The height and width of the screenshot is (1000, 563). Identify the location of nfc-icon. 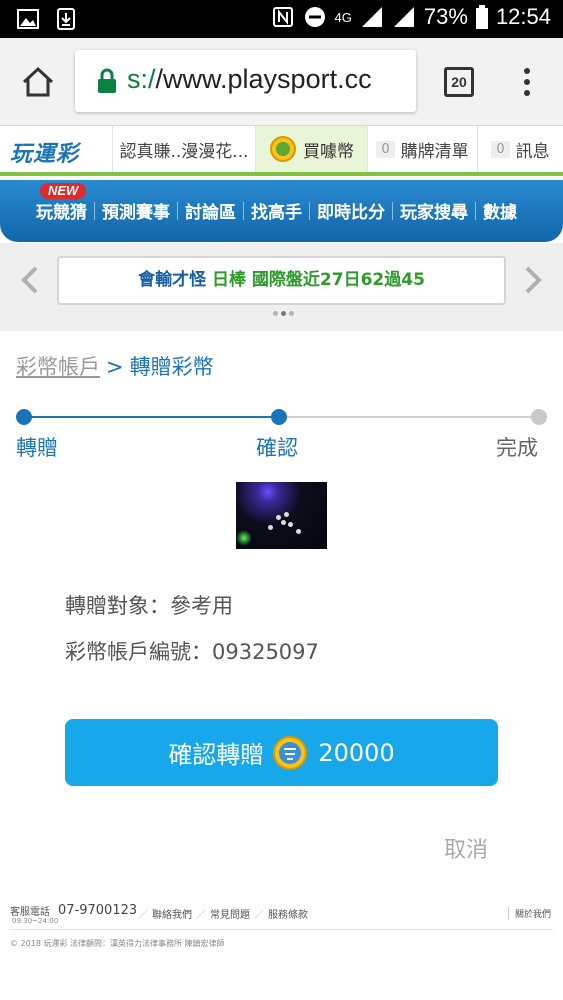
(282, 17).